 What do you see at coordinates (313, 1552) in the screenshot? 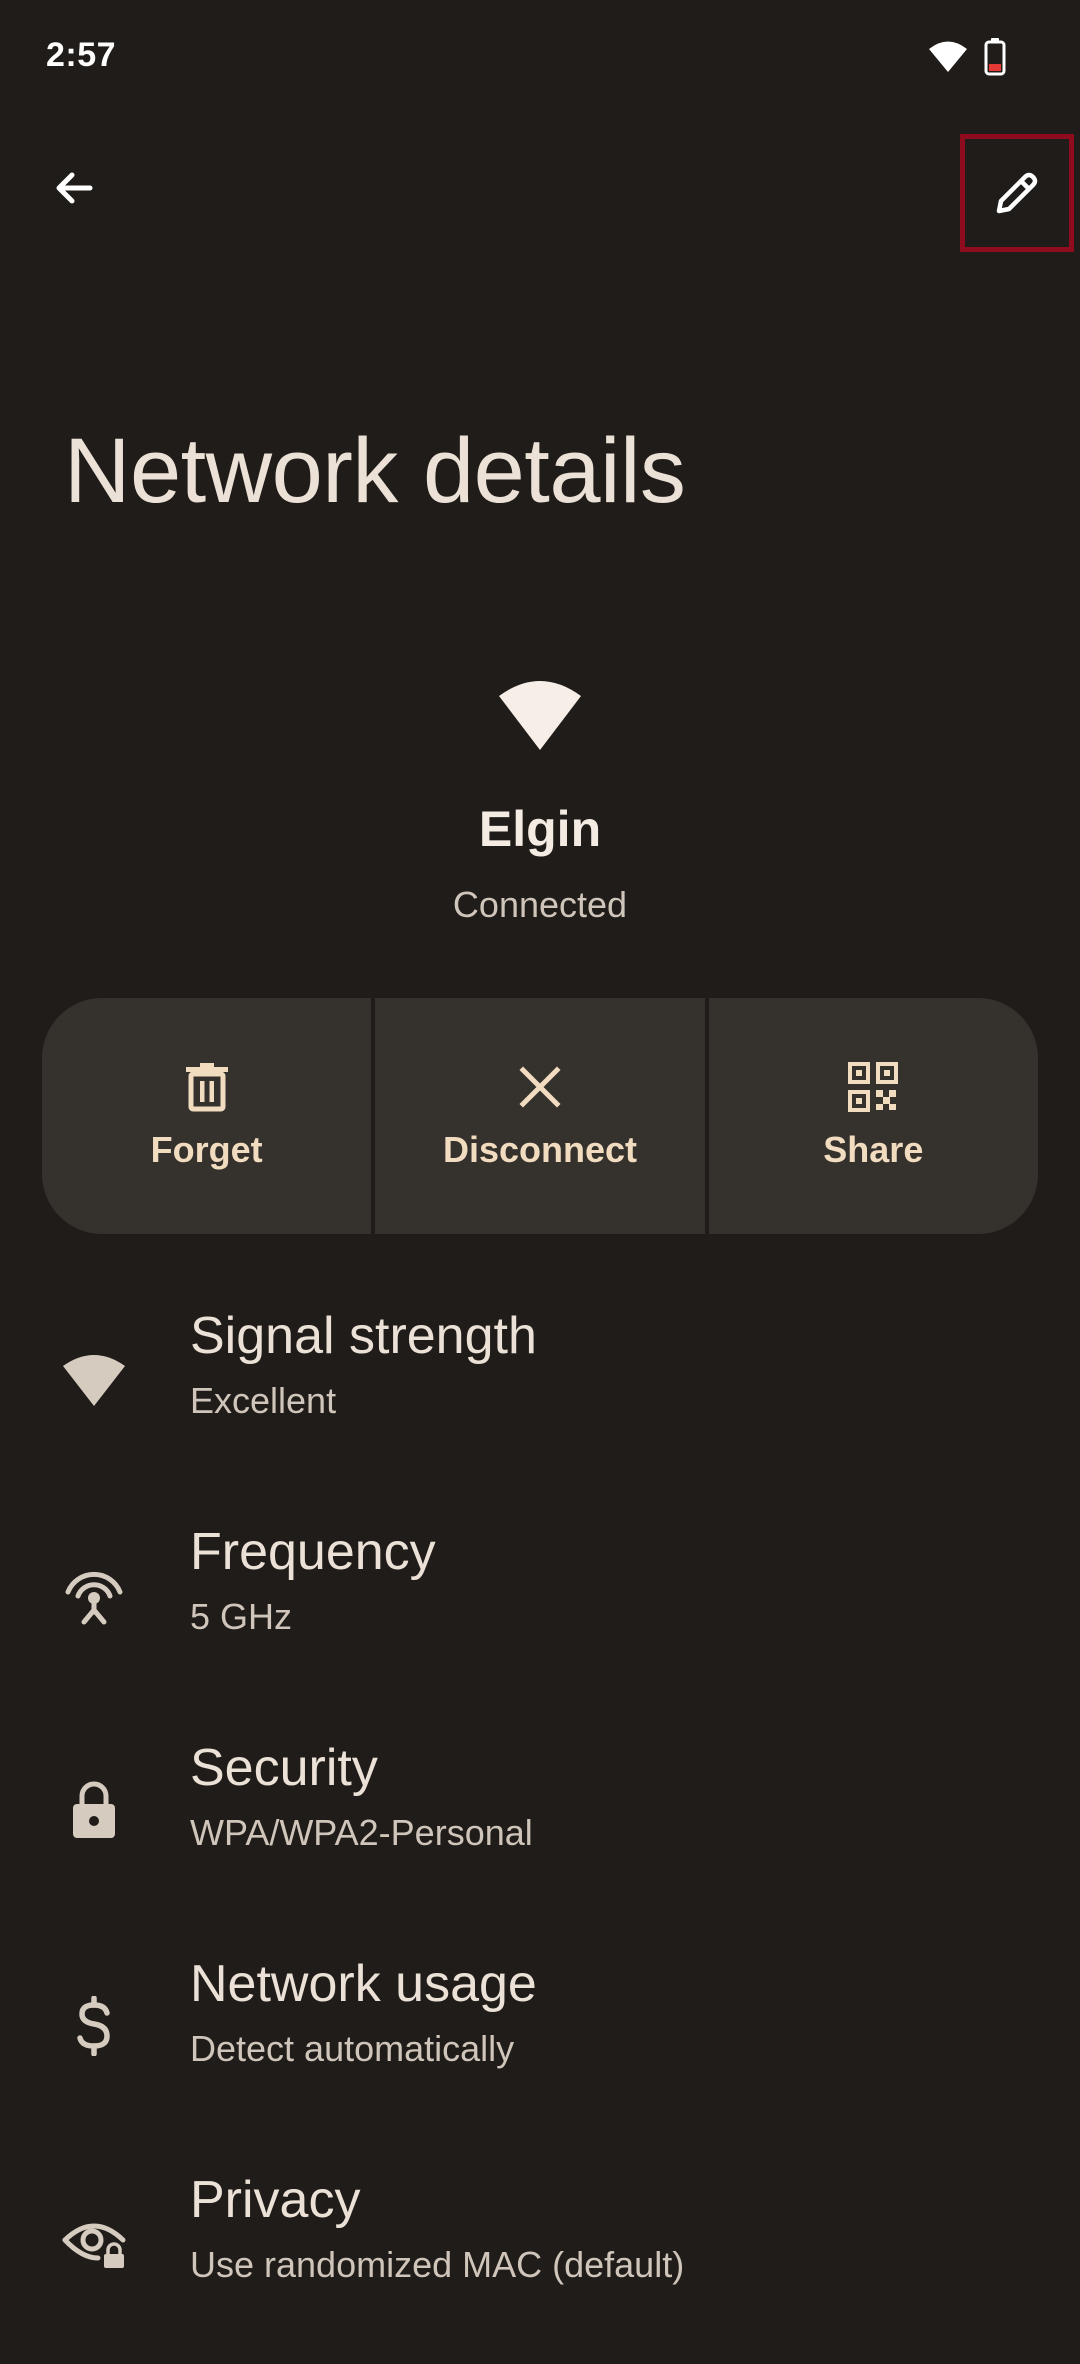
I see `frequency-title: Frequency` at bounding box center [313, 1552].